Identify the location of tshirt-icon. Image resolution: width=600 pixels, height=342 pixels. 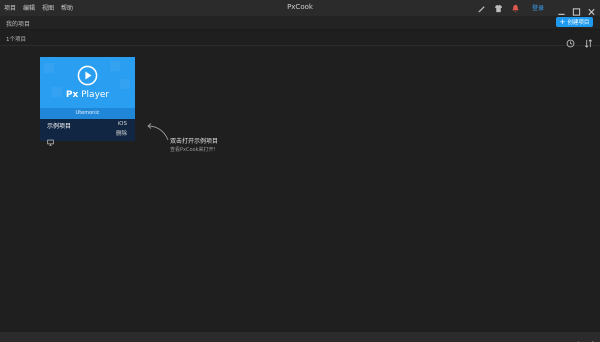
(498, 8).